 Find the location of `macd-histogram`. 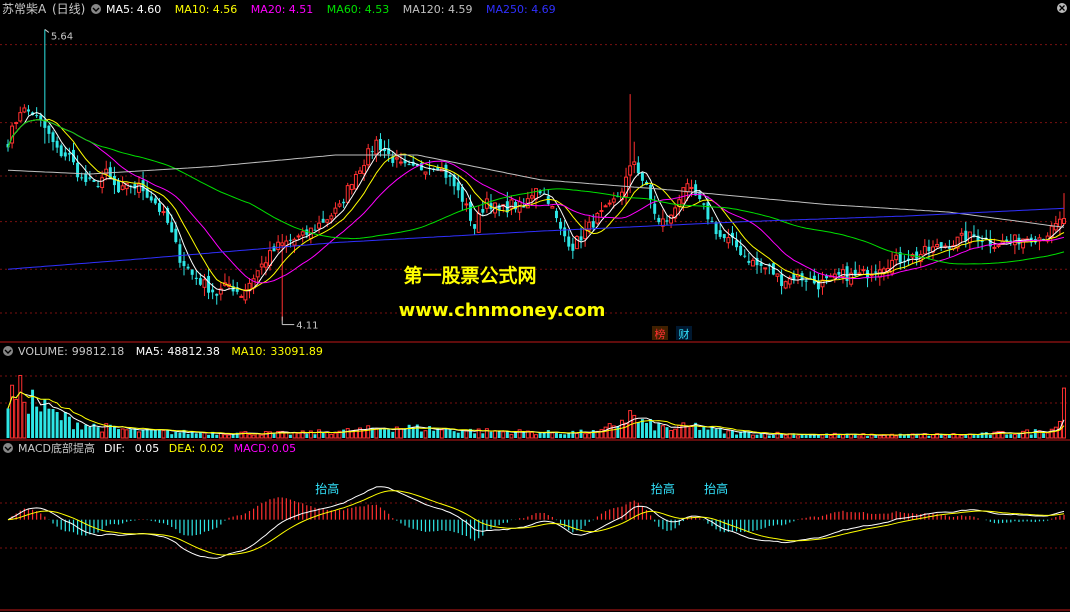

macd-histogram is located at coordinates (538, 519).